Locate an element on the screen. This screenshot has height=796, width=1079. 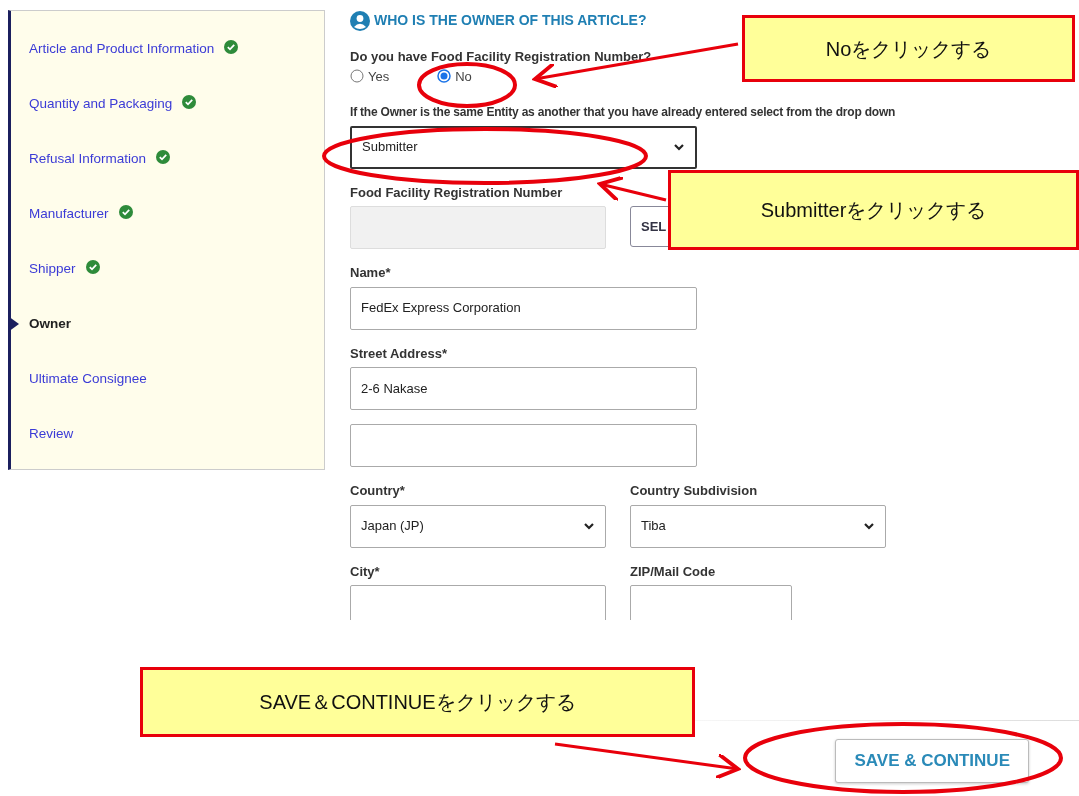
field-label: Name* is located at coordinates (370, 273).